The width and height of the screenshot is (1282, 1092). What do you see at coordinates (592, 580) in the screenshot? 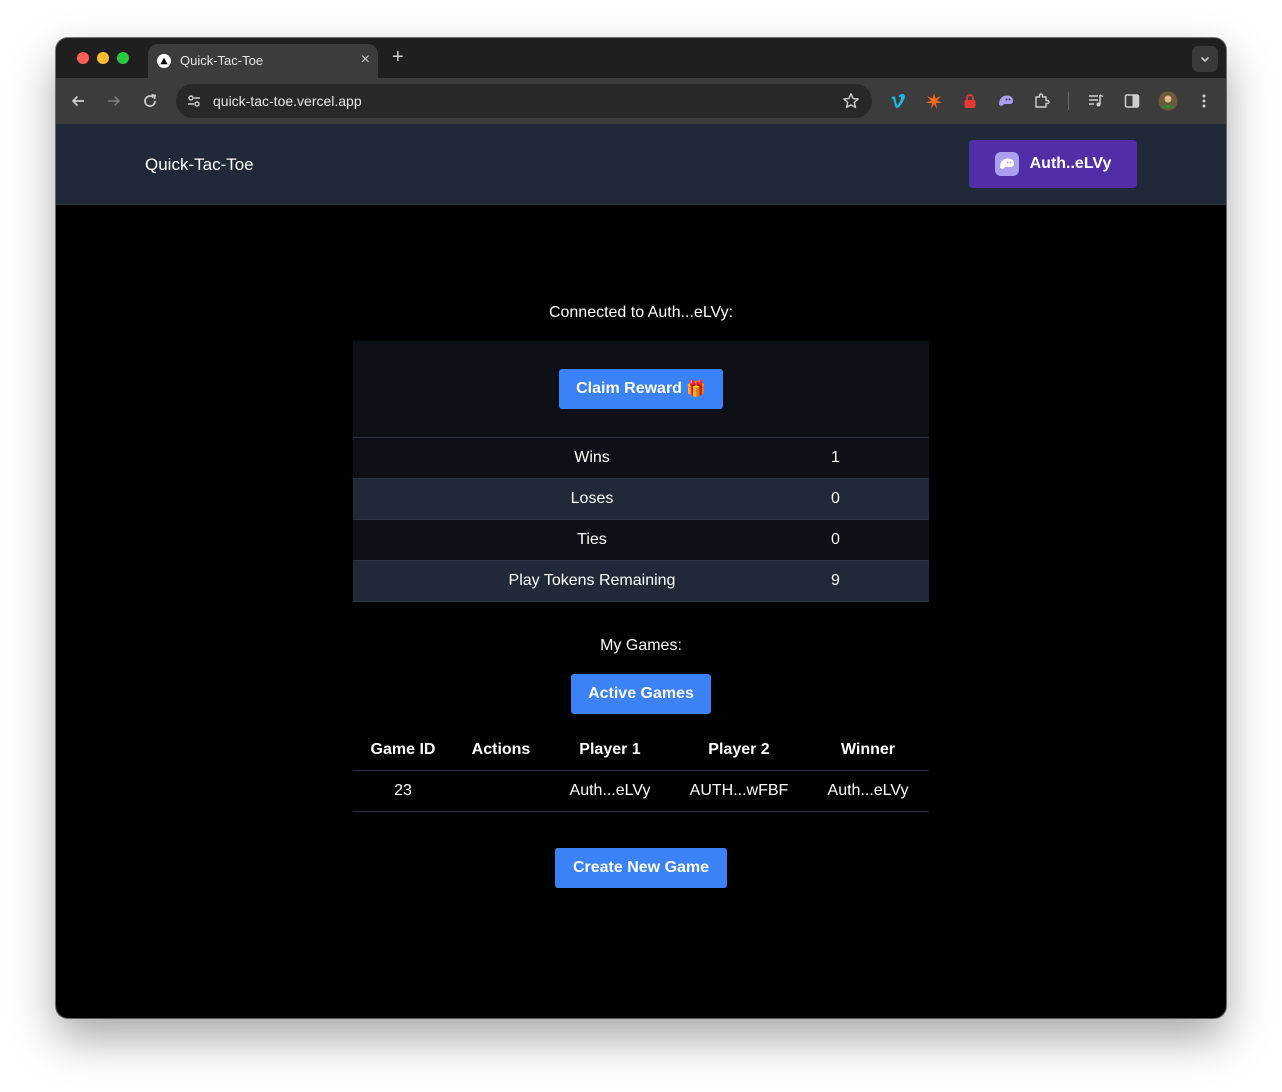
I see `stat-label: Play Tokens Remaining` at bounding box center [592, 580].